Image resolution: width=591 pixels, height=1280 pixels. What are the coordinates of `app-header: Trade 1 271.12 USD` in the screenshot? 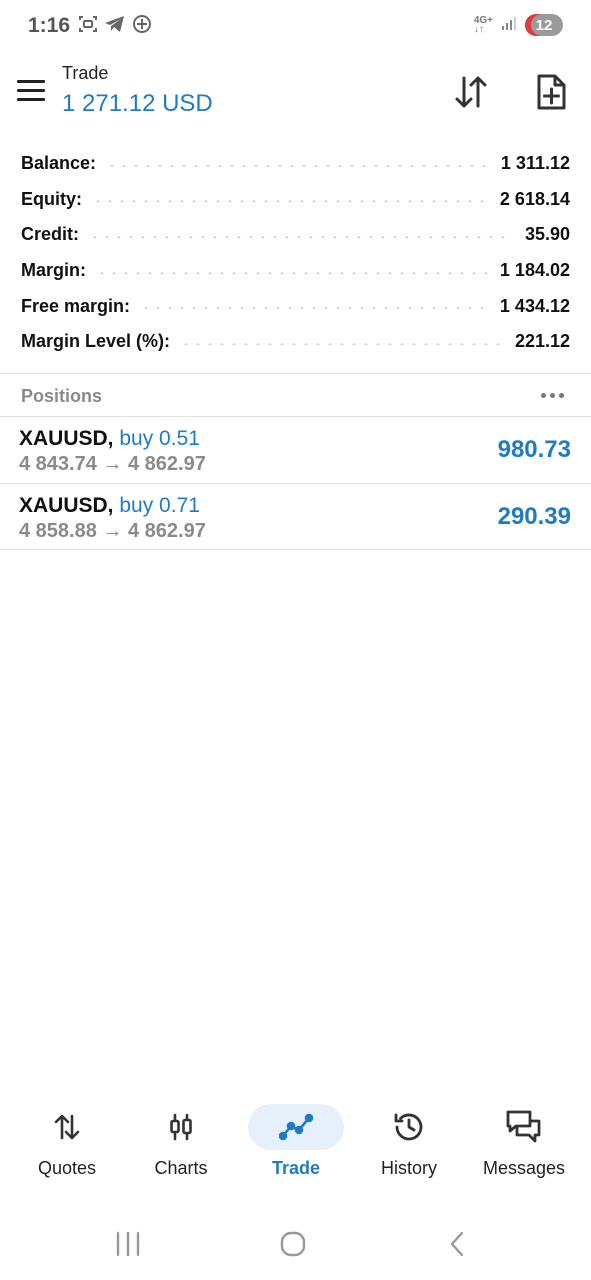 It's located at (295, 94).